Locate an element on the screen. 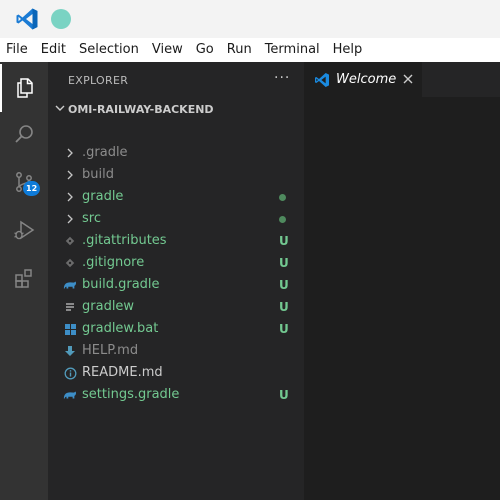  activity-search is located at coordinates (24, 134).